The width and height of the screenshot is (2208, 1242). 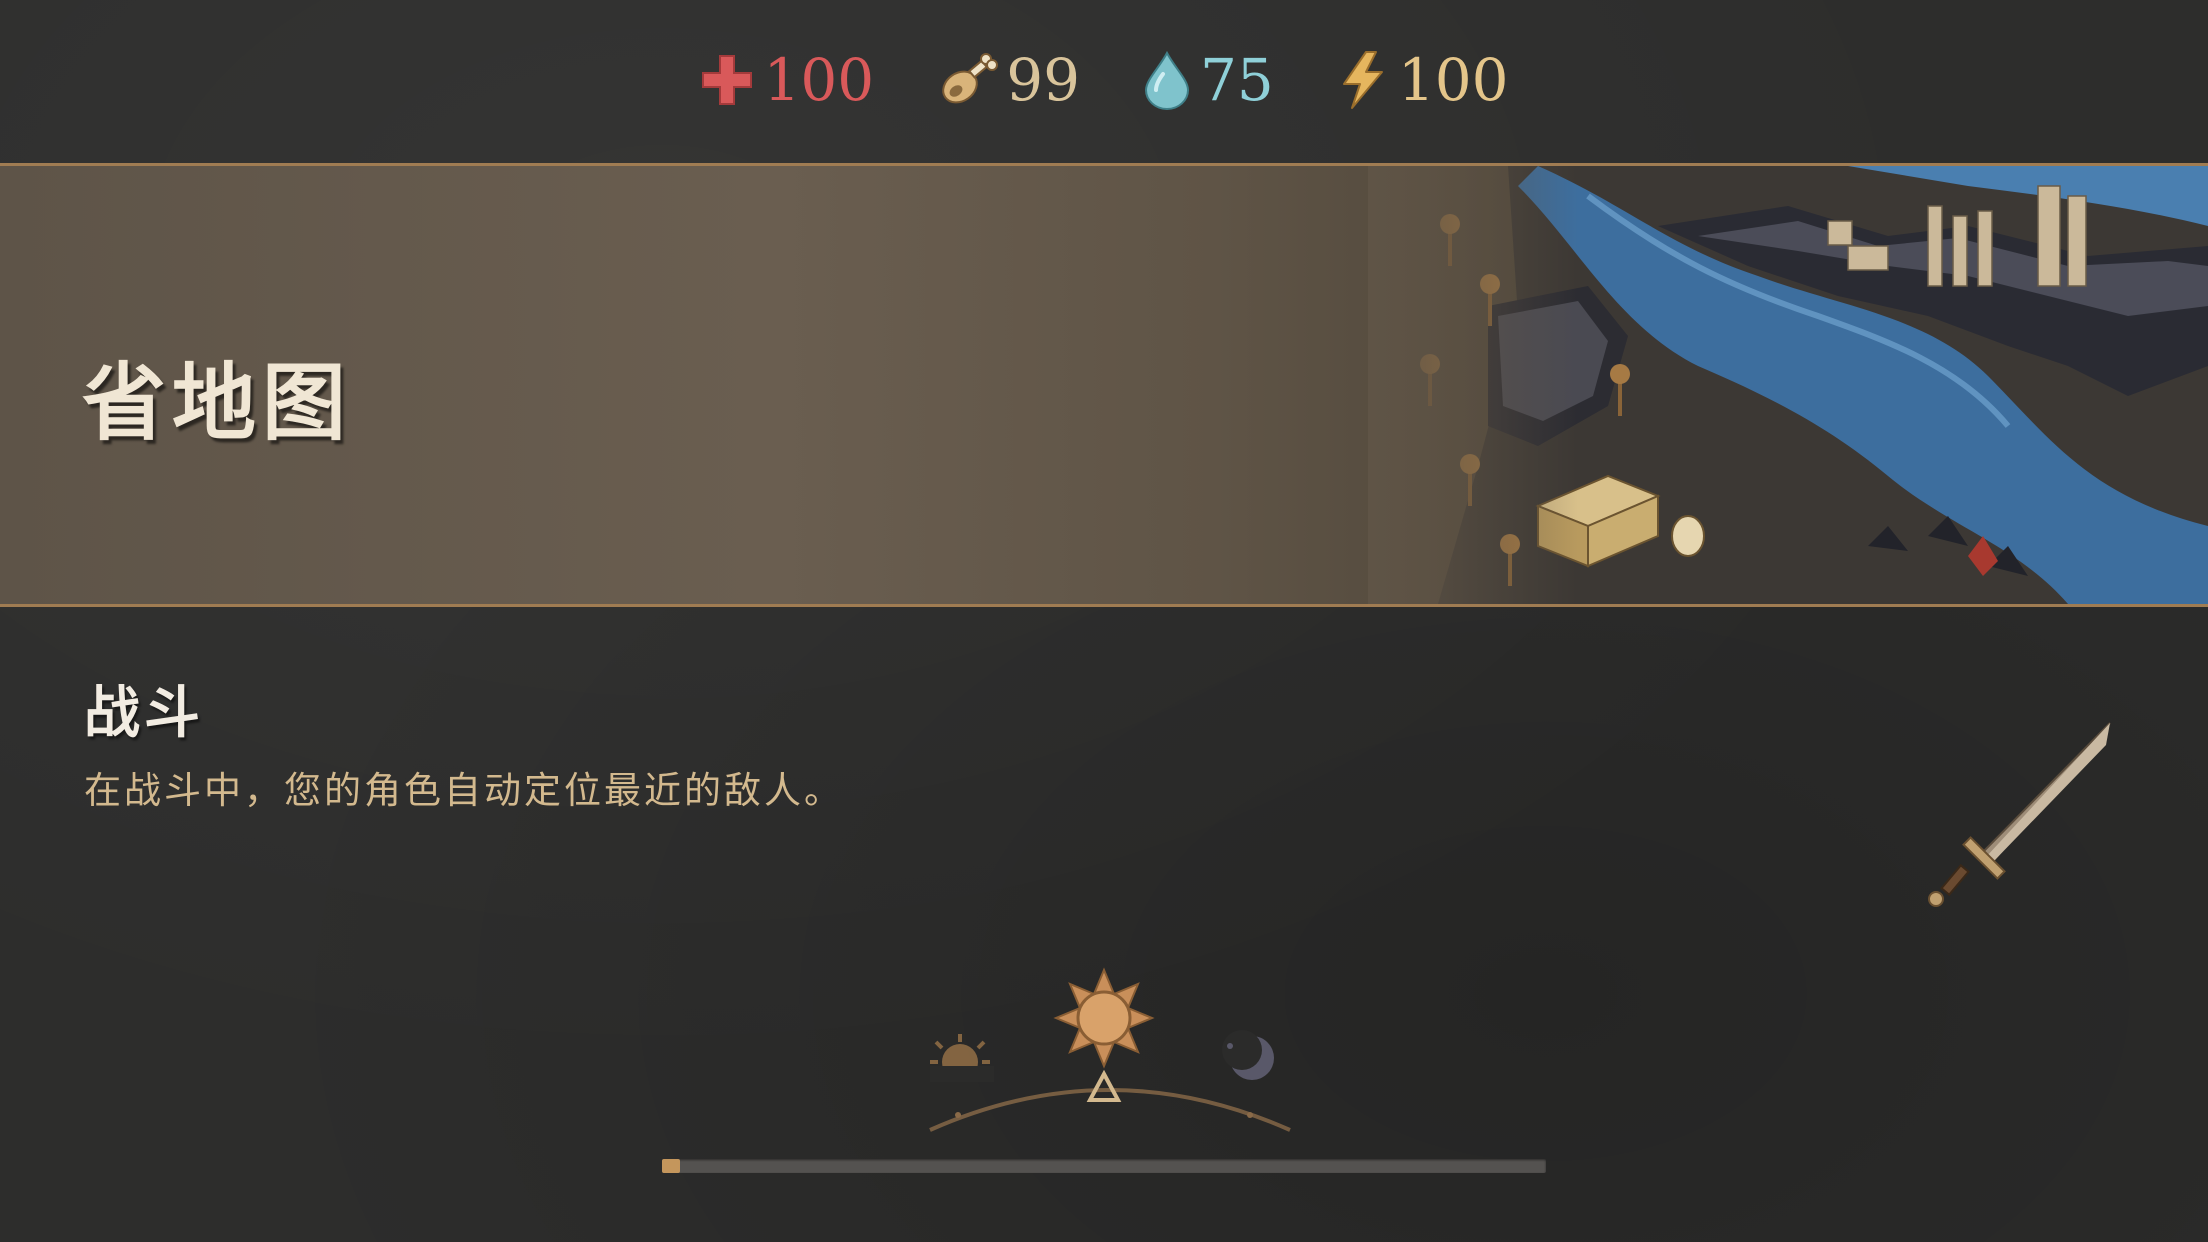 I want to click on day-cycle-indicator, so click(x=1110, y=1050).